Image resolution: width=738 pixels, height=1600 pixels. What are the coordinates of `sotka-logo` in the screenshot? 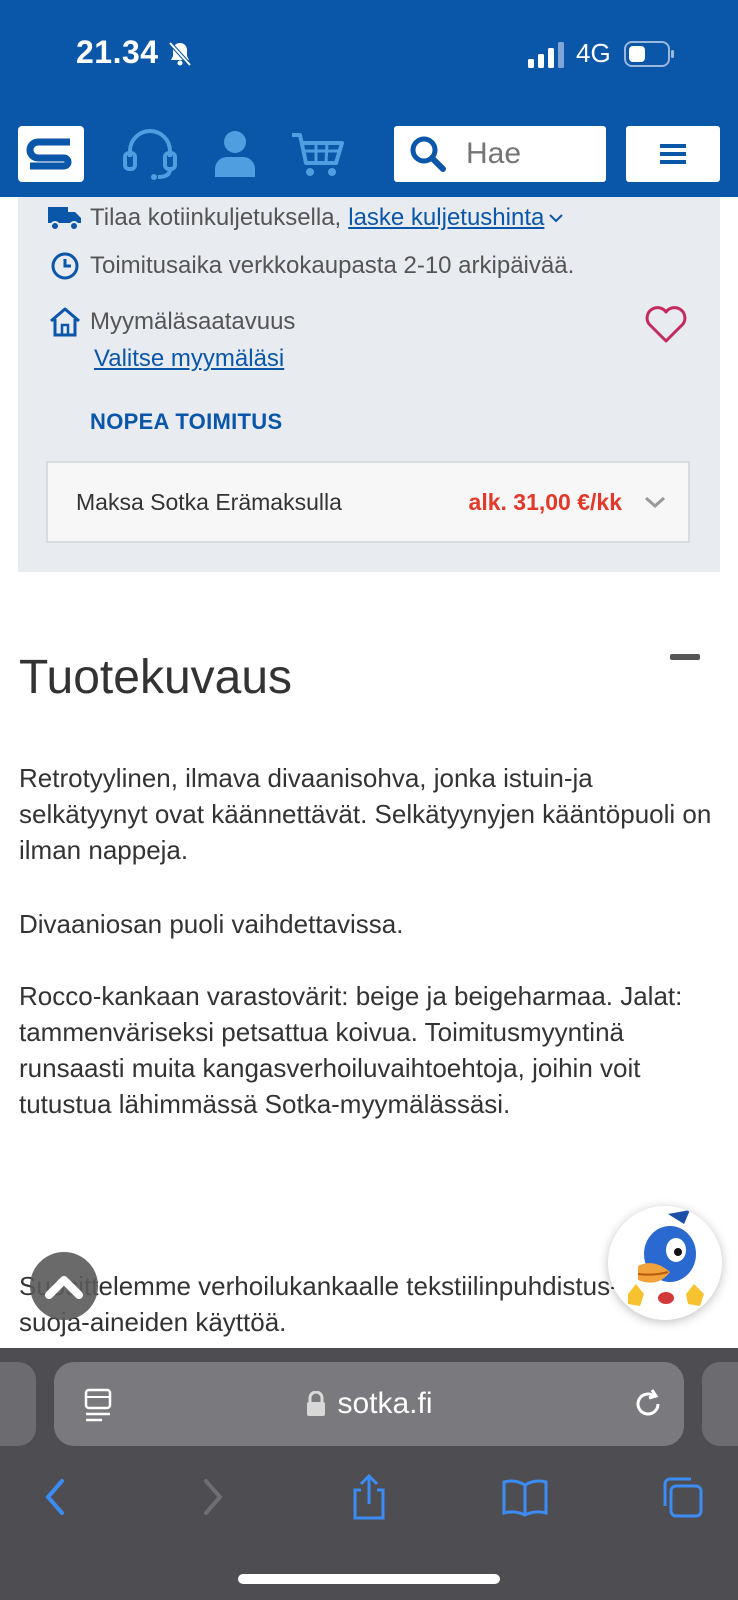 It's located at (51, 154).